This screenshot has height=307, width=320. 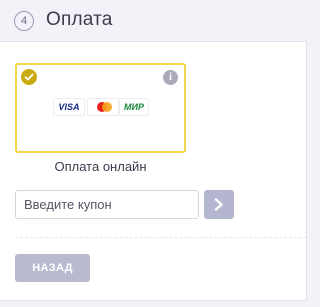 What do you see at coordinates (24, 21) in the screenshot?
I see `step-number-badge: 4` at bounding box center [24, 21].